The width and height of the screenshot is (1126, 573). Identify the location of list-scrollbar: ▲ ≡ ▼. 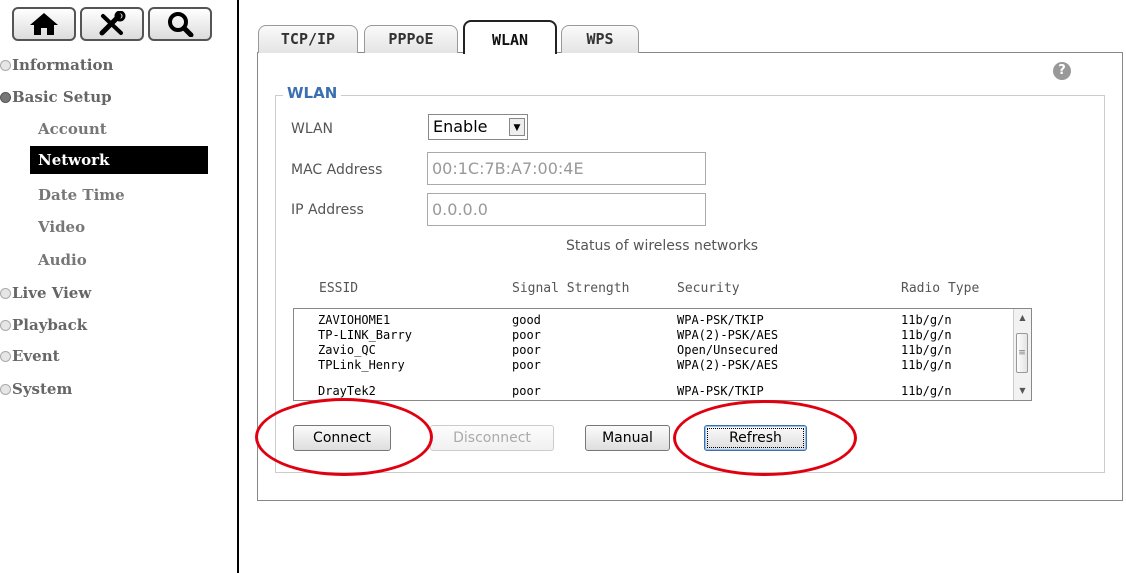
(1022, 354).